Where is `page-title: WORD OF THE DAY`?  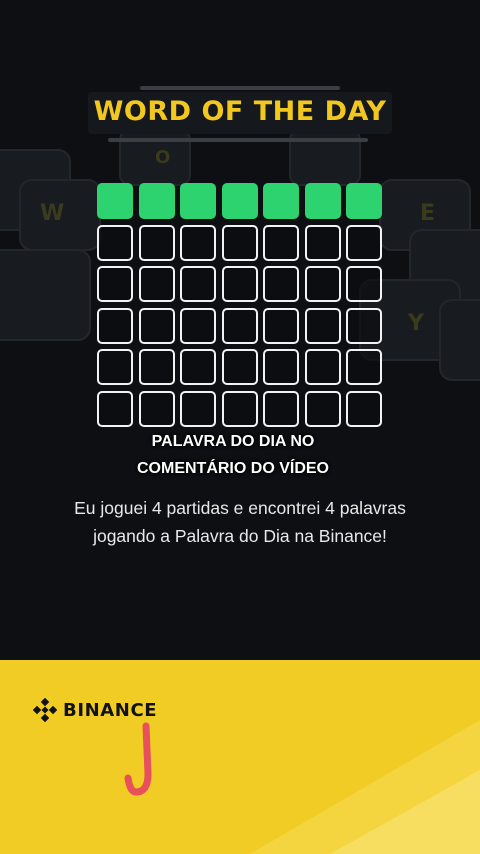 page-title: WORD OF THE DAY is located at coordinates (240, 111).